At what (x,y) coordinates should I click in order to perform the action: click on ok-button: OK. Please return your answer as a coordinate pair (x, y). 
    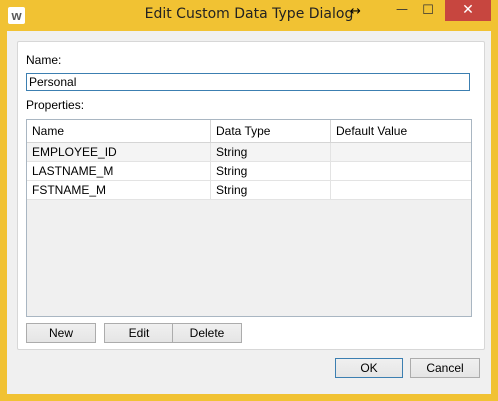
    Looking at the image, I should click on (369, 368).